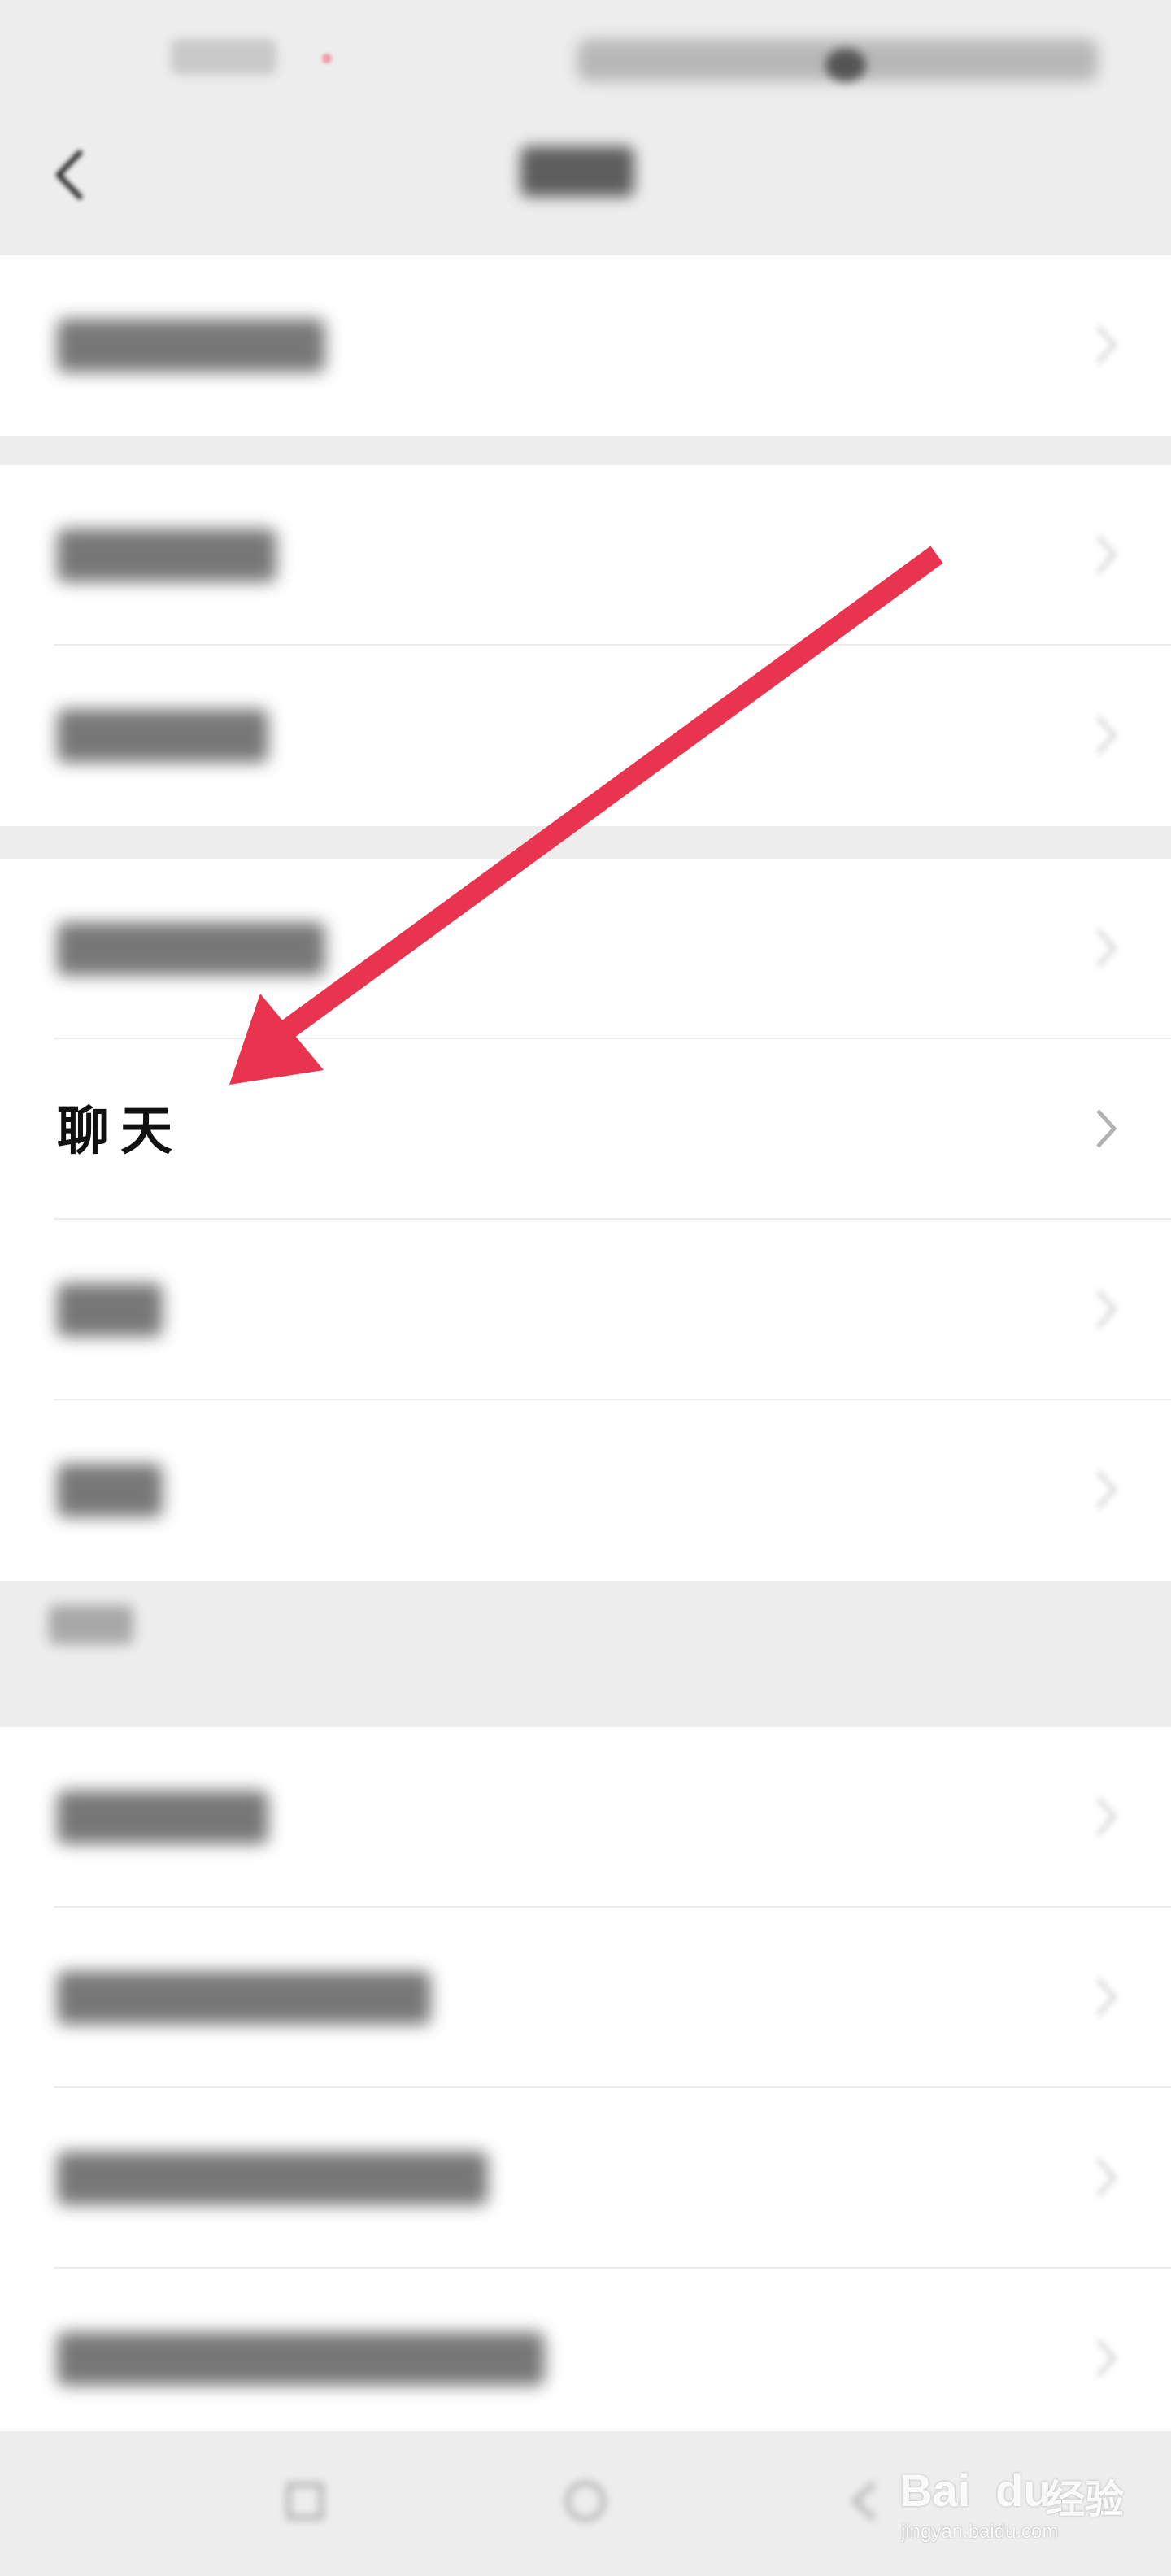 The width and height of the screenshot is (1171, 2576). I want to click on chat-settings-label: 聊天, so click(121, 1132).